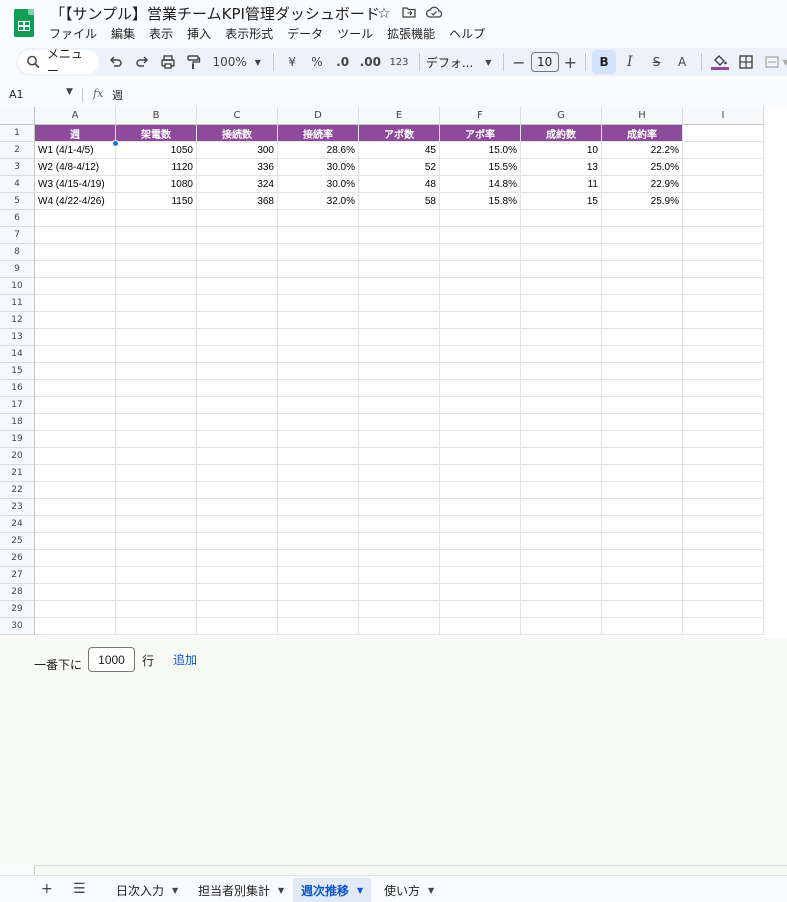  Describe the element at coordinates (75, 133) in the screenshot. I see `table-header-cell: 週` at that location.